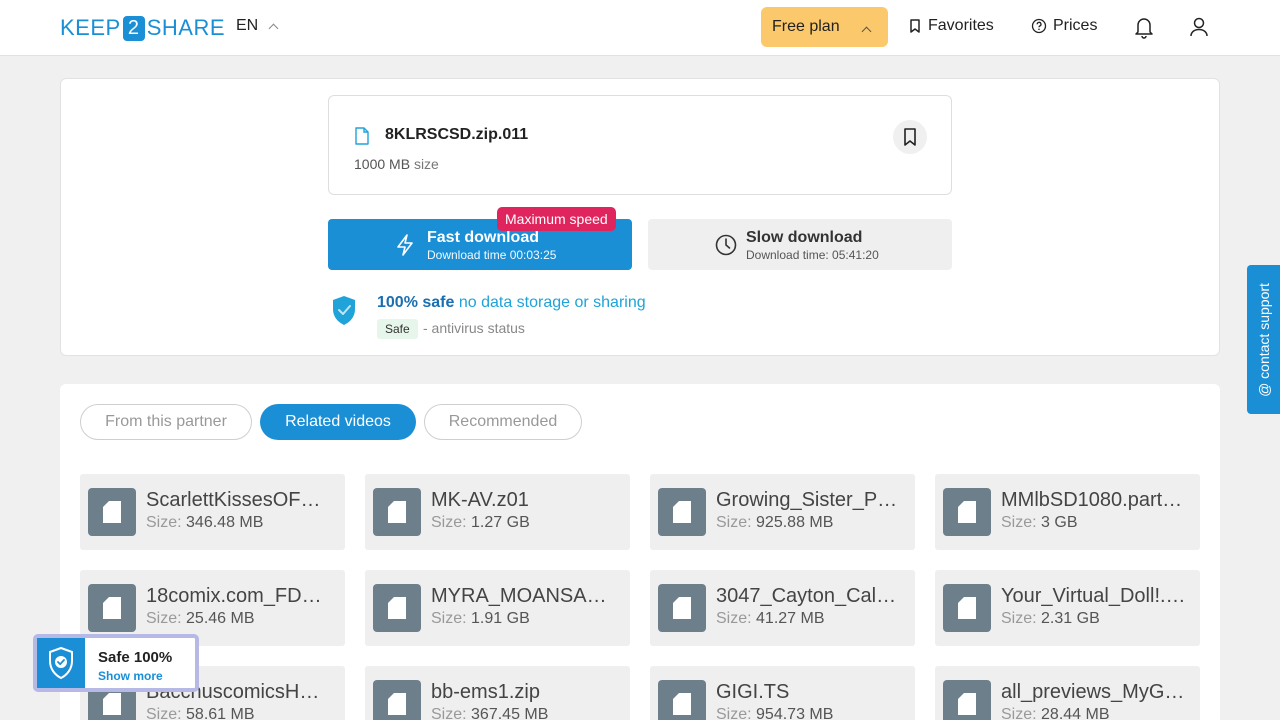  I want to click on plan-selector-button: Free plan, so click(824, 27).